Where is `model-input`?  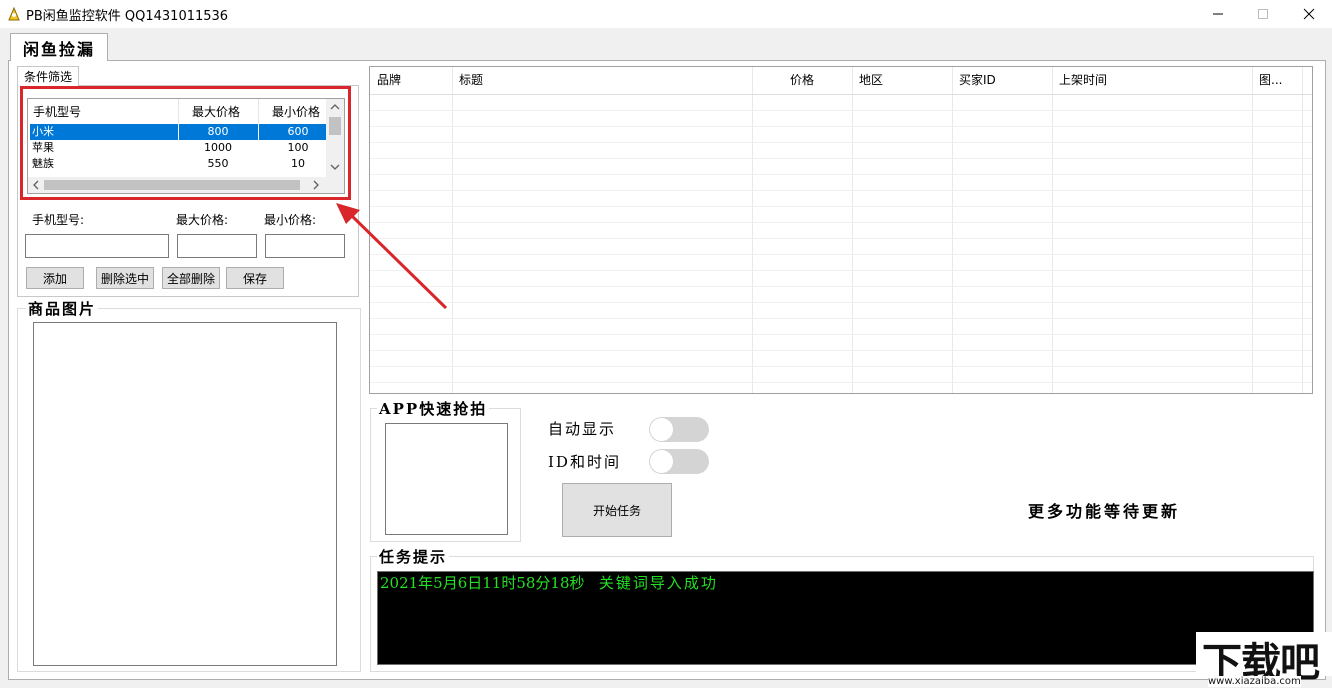 model-input is located at coordinates (97, 246).